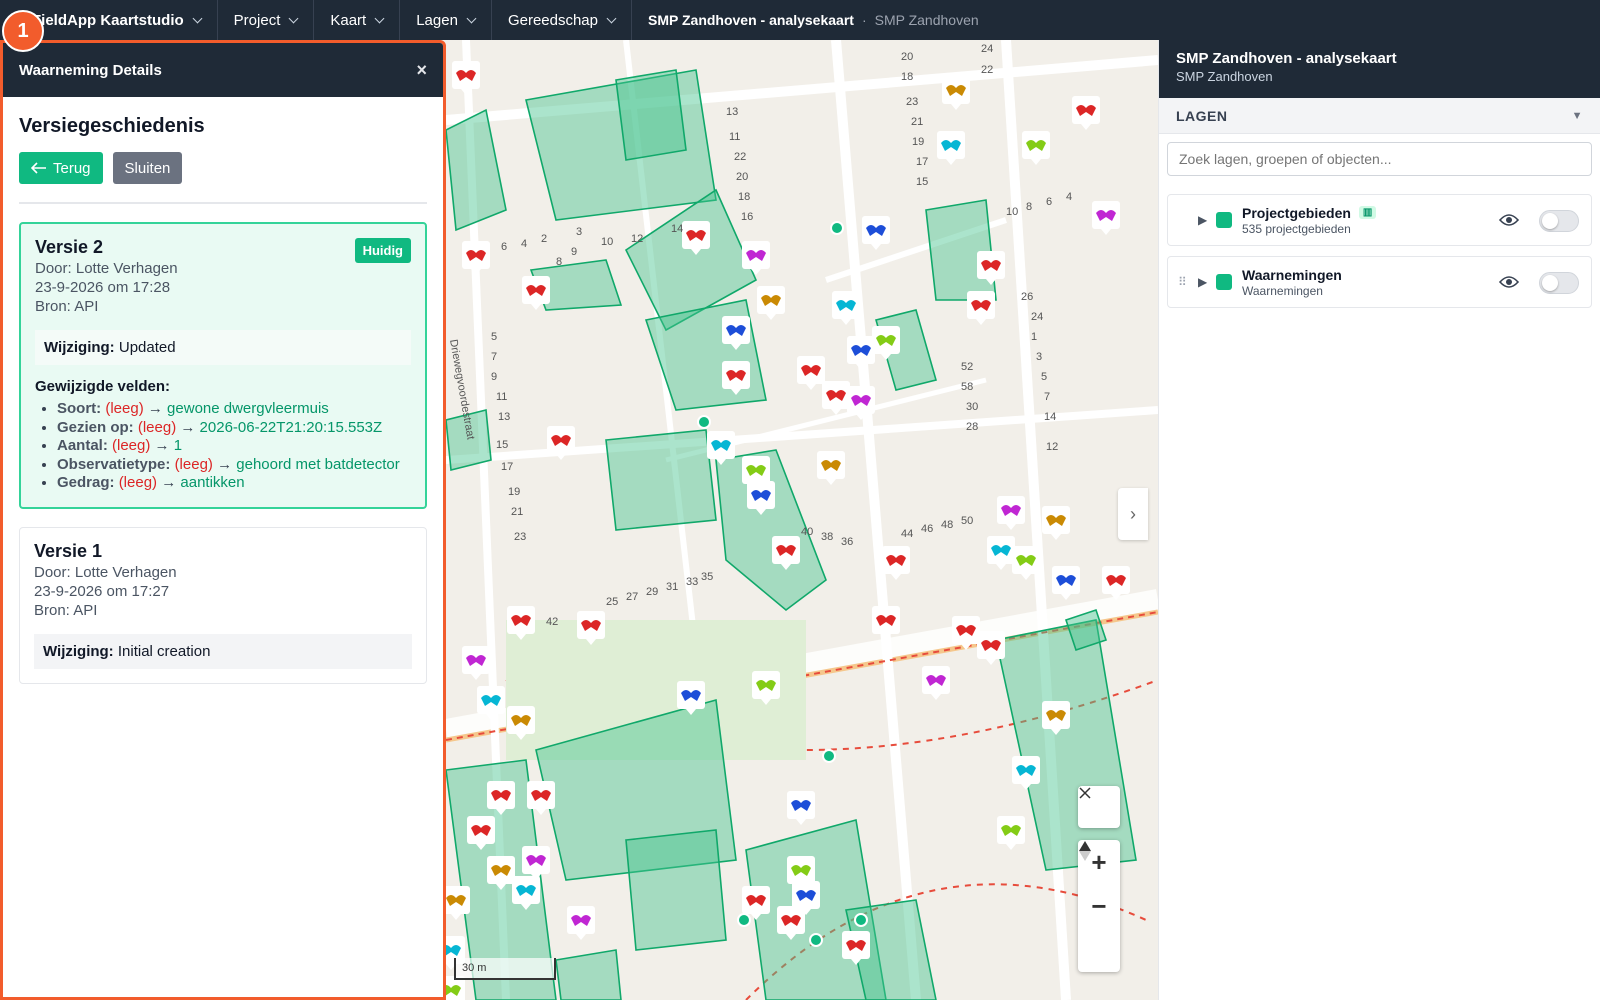 The width and height of the screenshot is (1600, 1000). I want to click on panel-title: Waarneming Details, so click(90, 70).